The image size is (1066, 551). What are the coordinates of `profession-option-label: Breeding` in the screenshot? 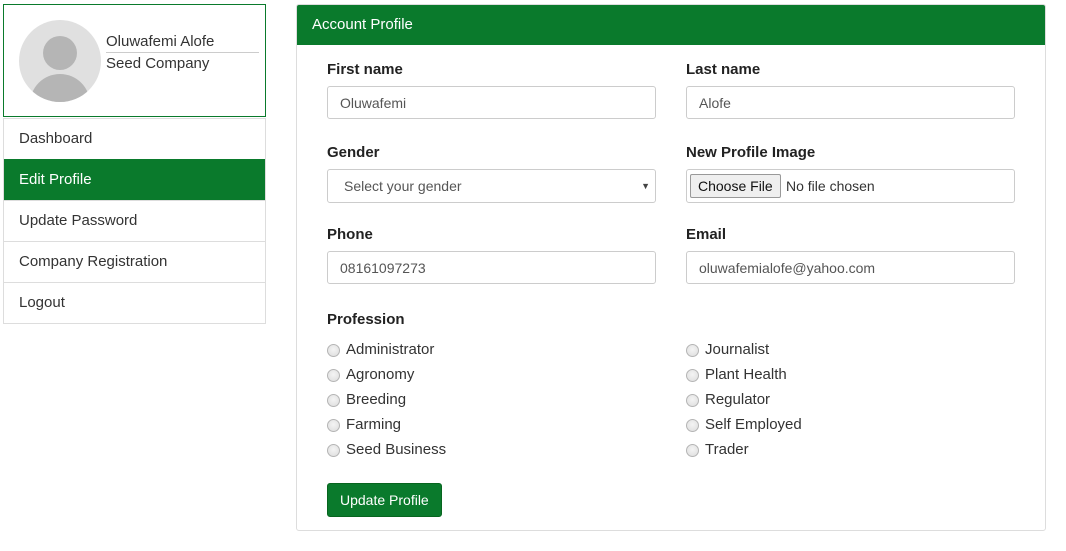 It's located at (376, 399).